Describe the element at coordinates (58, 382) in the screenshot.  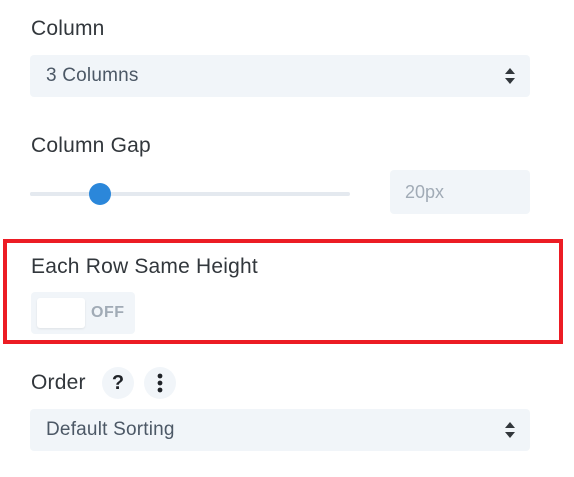
I see `order-label: Order` at that location.